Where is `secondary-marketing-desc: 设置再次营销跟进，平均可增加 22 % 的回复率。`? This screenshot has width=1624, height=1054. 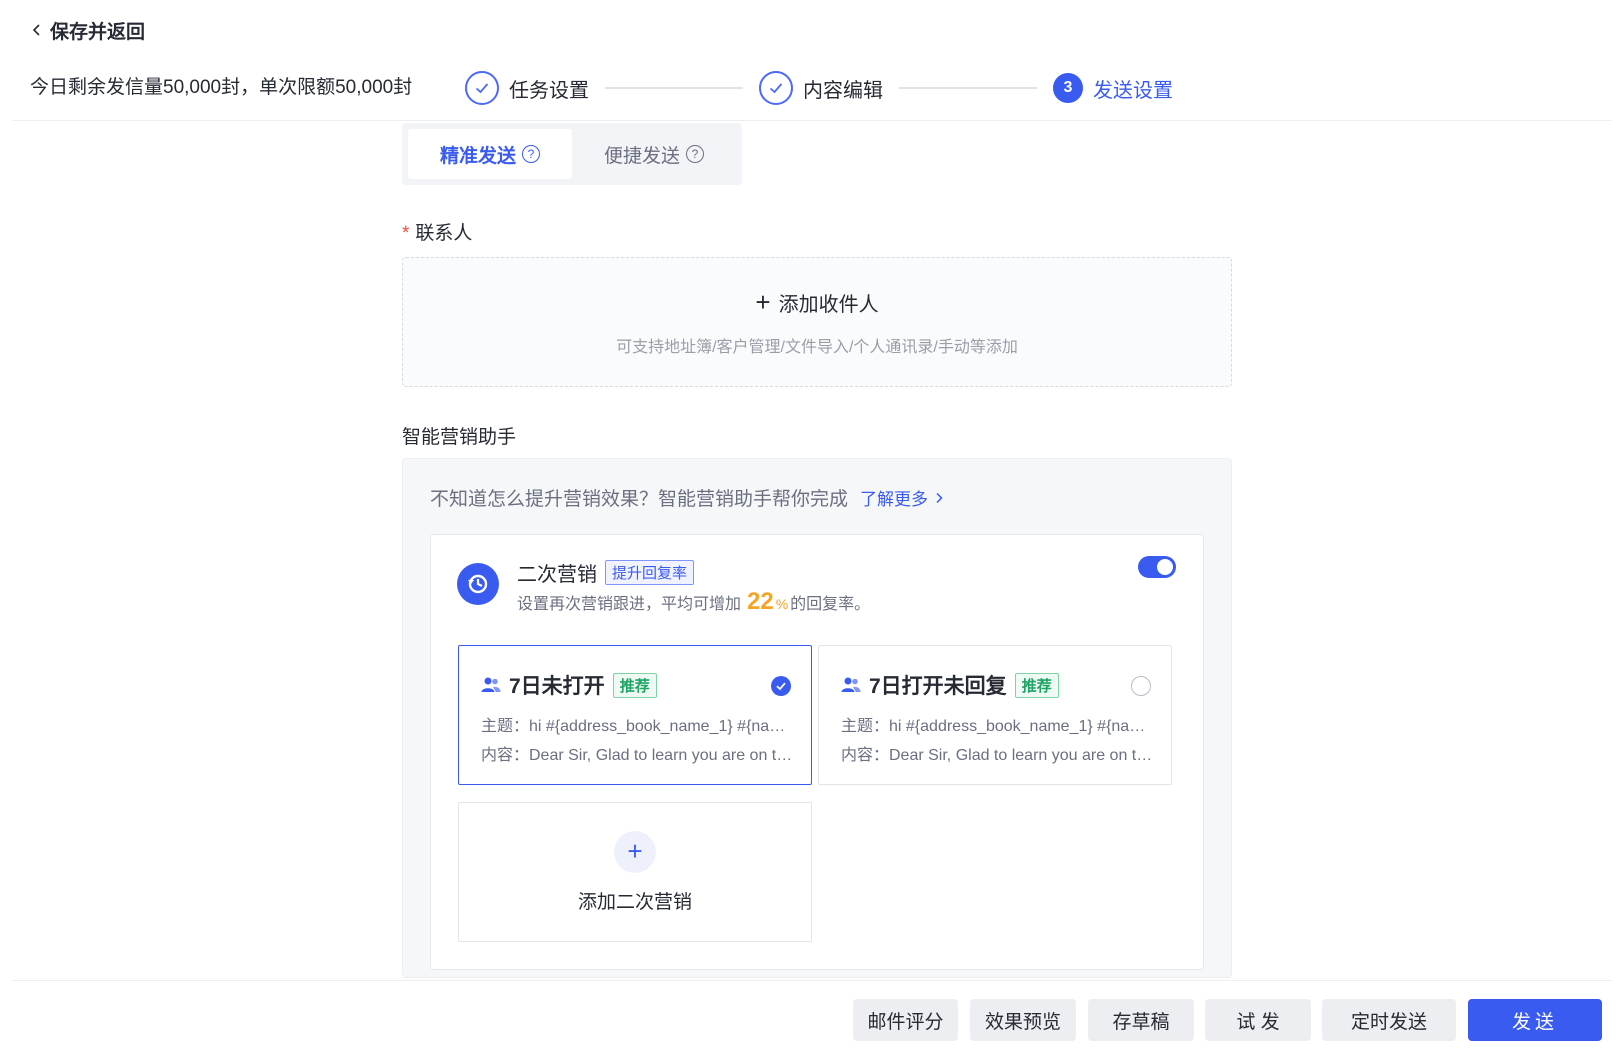 secondary-marketing-desc: 设置再次营销跟进，平均可增加 22 % 的回复率。 is located at coordinates (693, 602).